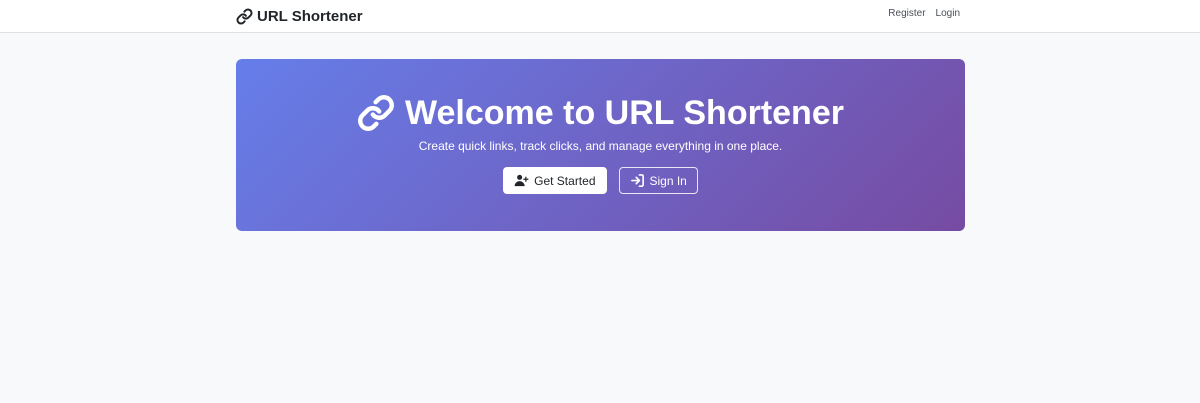 The height and width of the screenshot is (403, 1200). What do you see at coordinates (310, 16) in the screenshot?
I see `brand-label: URL Shortener` at bounding box center [310, 16].